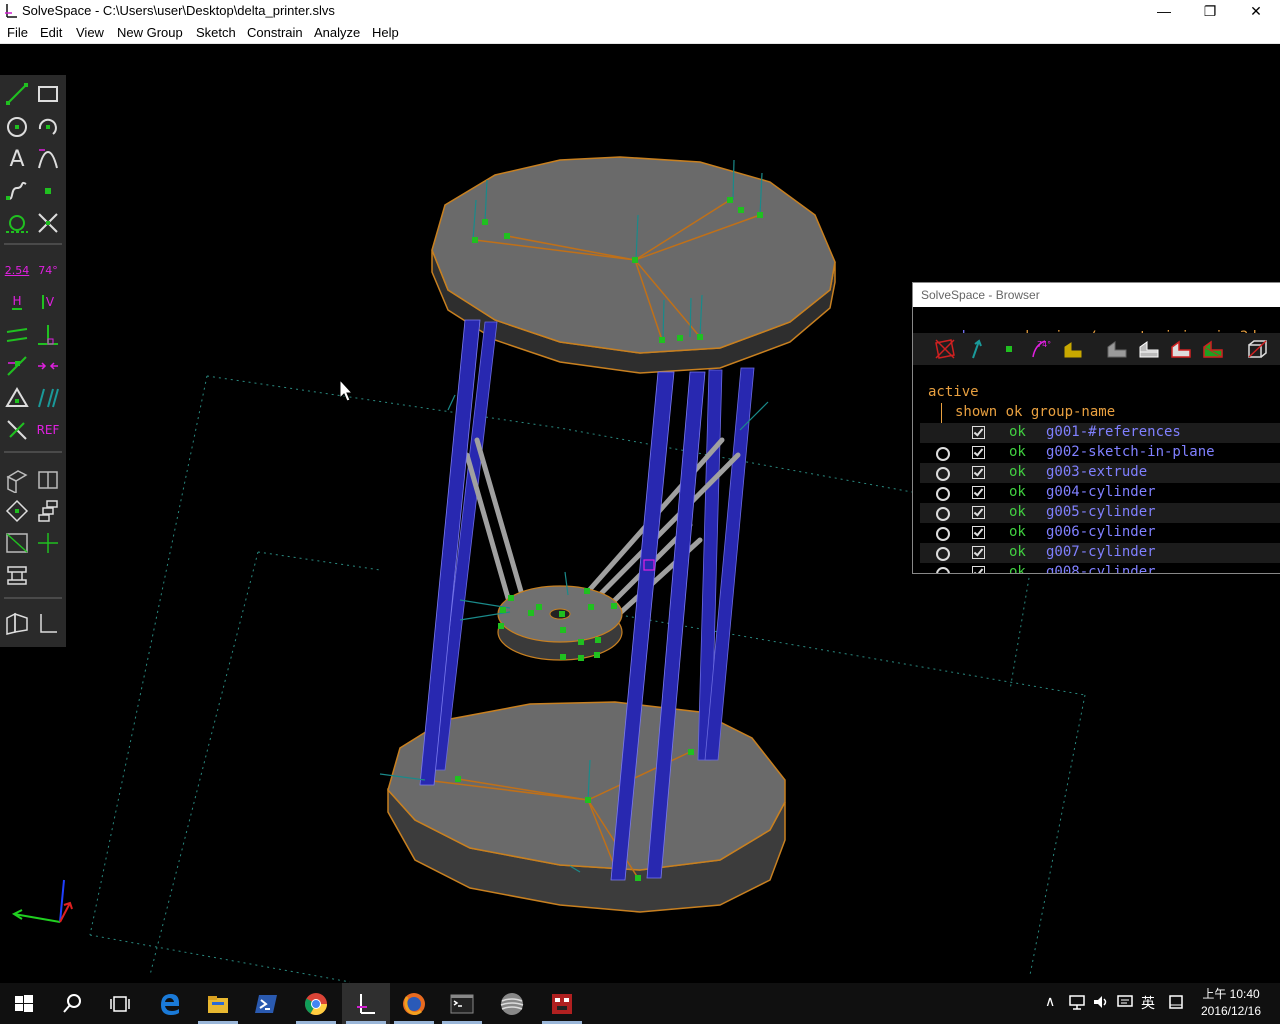 Image resolution: width=1280 pixels, height=1024 pixels. I want to click on show-normals-icon, so click(977, 349).